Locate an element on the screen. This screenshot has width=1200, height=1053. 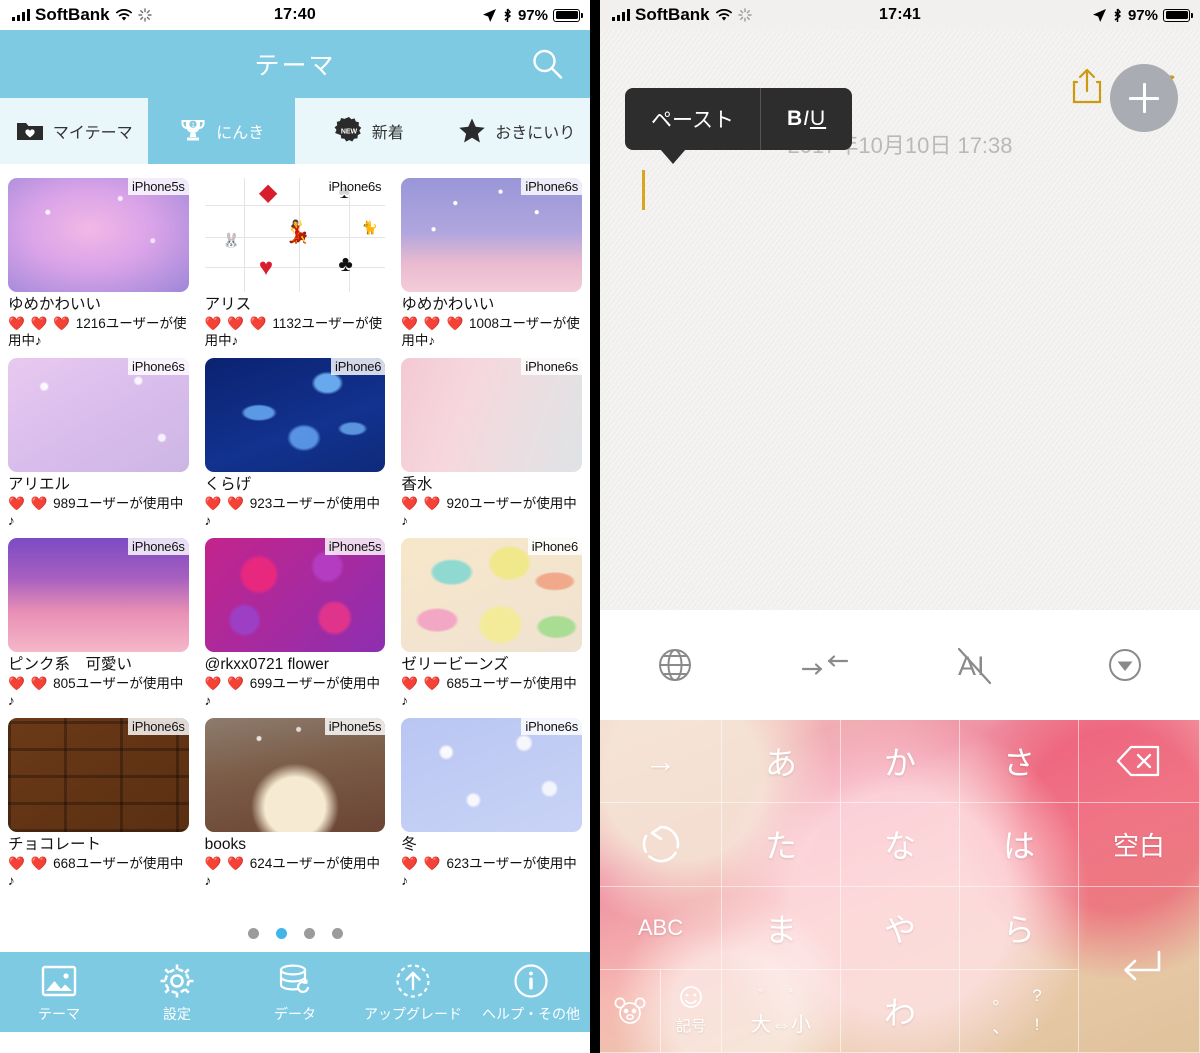
key-ra: ら is located at coordinates (1019, 928).